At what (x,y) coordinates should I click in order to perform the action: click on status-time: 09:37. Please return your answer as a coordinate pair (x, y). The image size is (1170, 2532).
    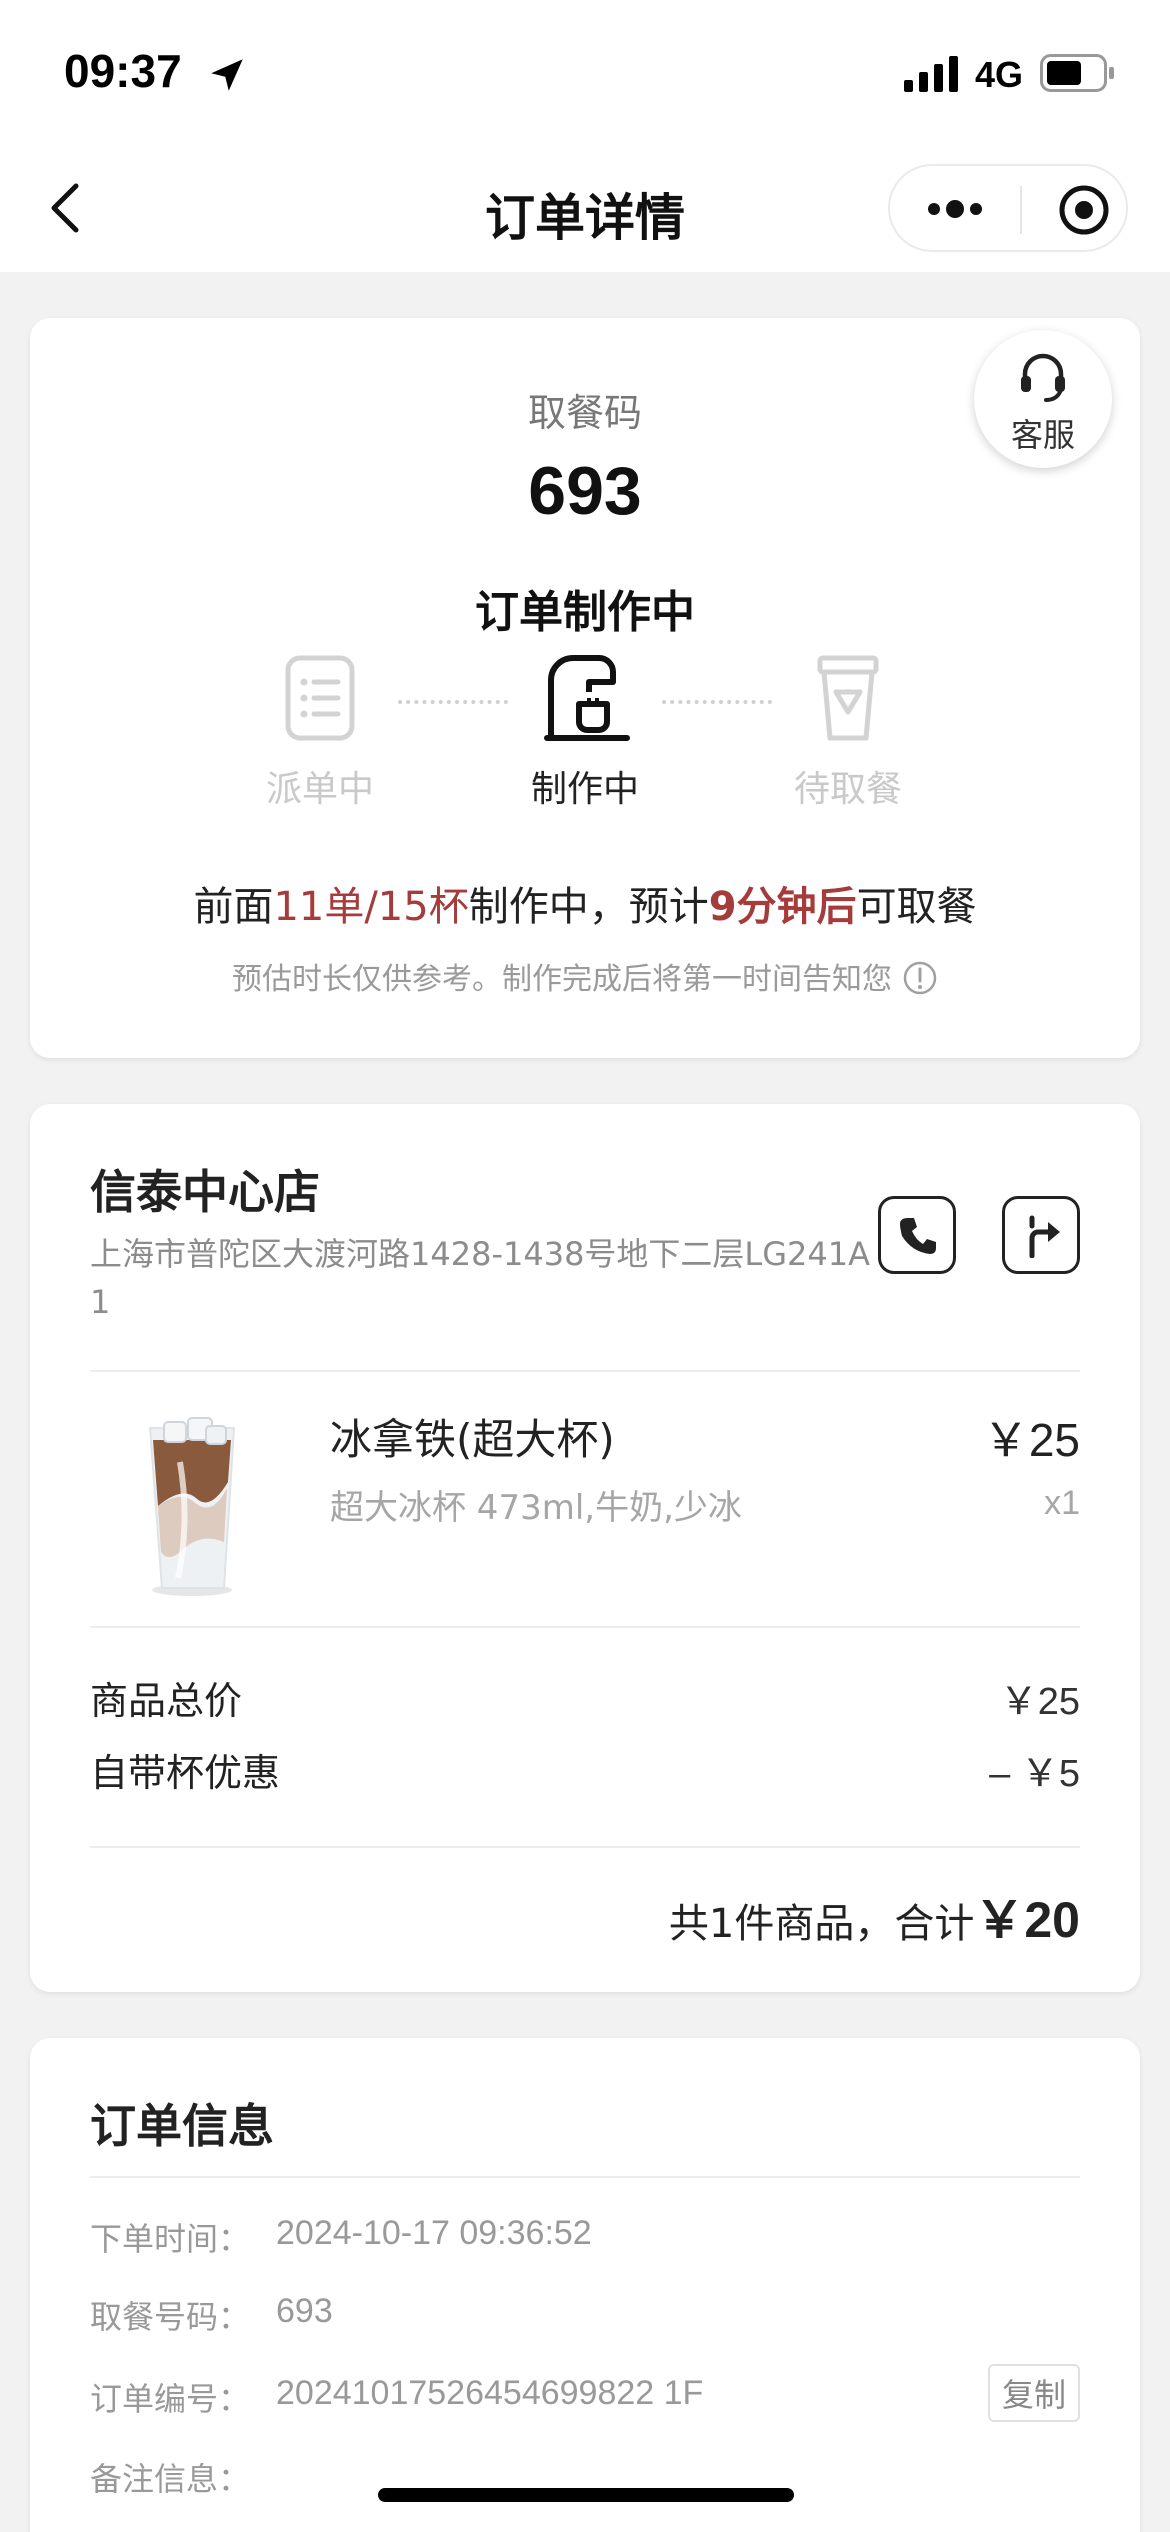
    Looking at the image, I should click on (123, 71).